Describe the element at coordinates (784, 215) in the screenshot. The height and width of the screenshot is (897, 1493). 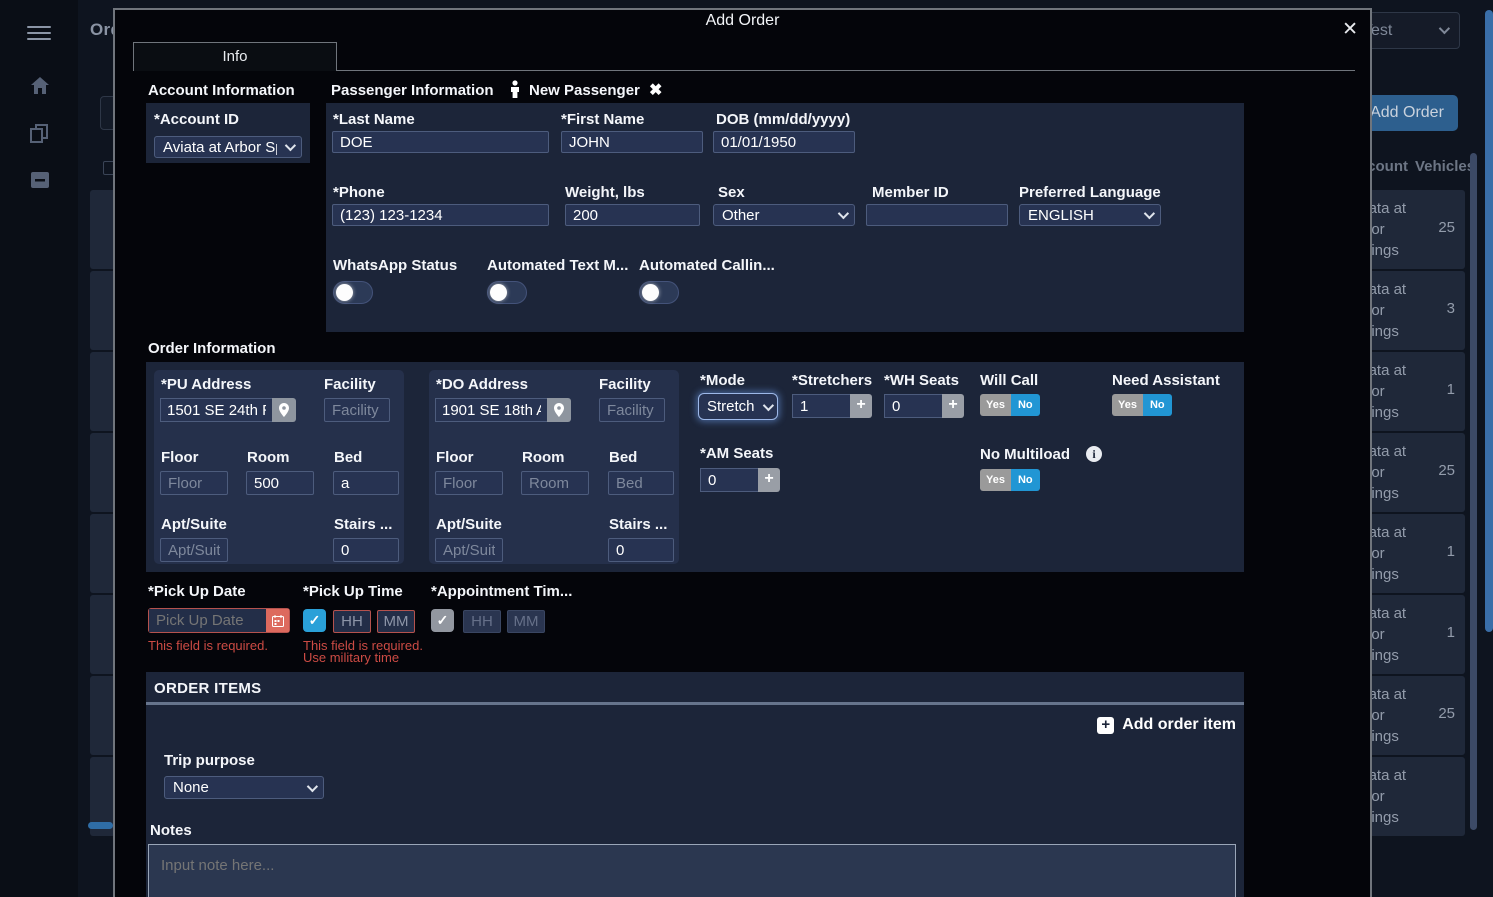
I see `sex-select: Other` at that location.